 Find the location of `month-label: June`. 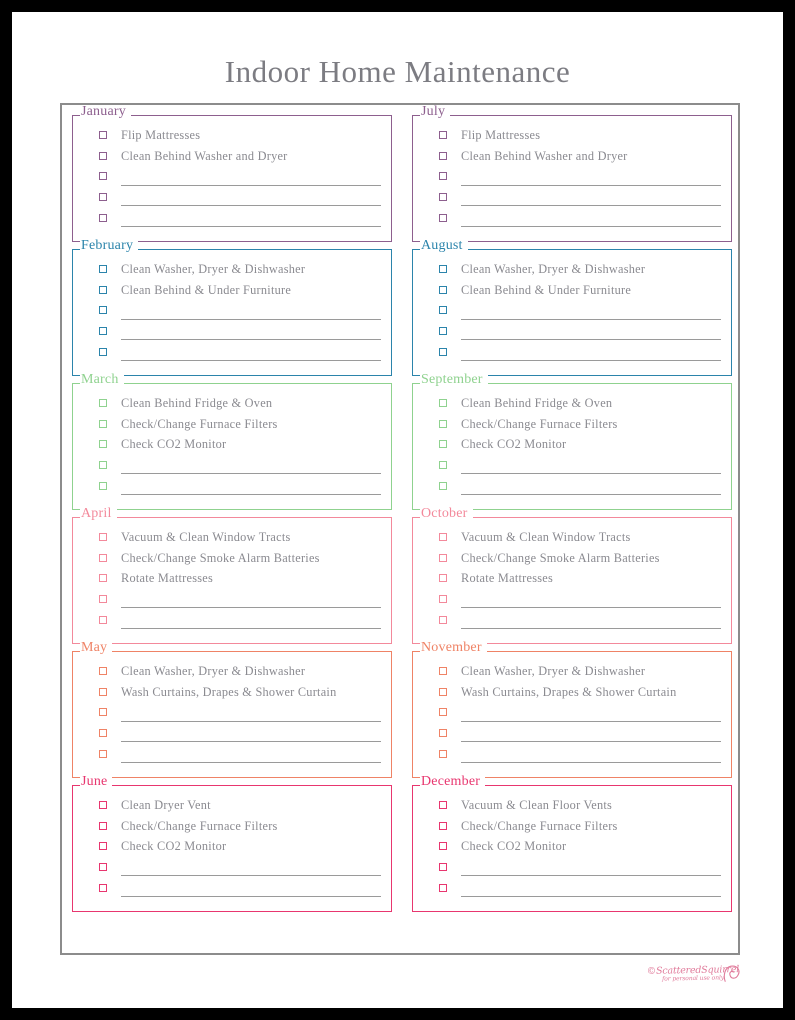

month-label: June is located at coordinates (96, 782).